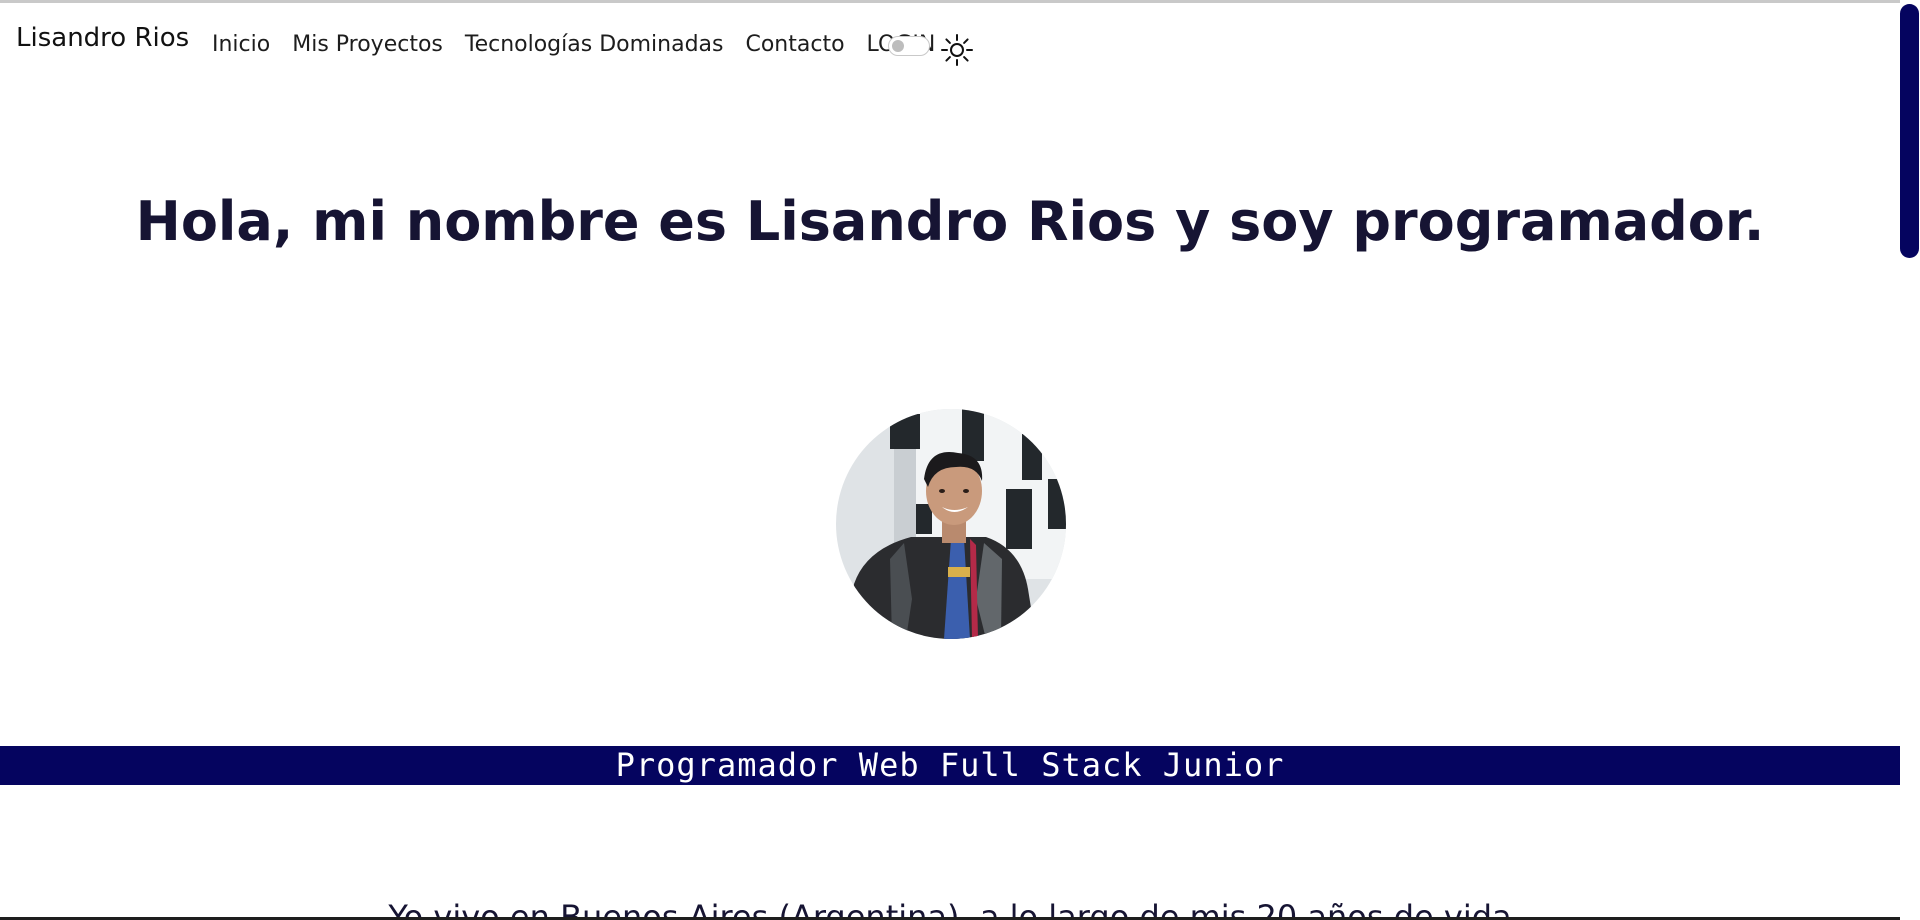  I want to click on nav-link-tecnologias: Tecnologías Dominadas, so click(594, 44).